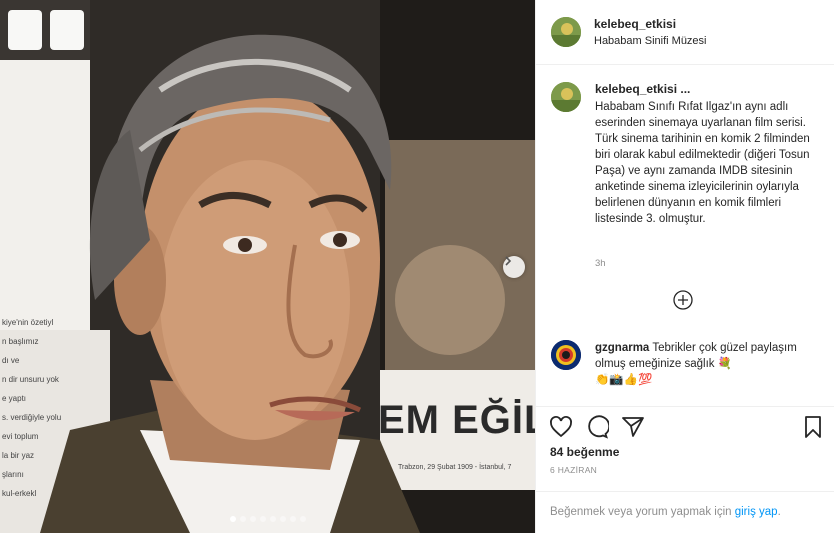  What do you see at coordinates (267, 519) in the screenshot?
I see `slide-indicator` at bounding box center [267, 519].